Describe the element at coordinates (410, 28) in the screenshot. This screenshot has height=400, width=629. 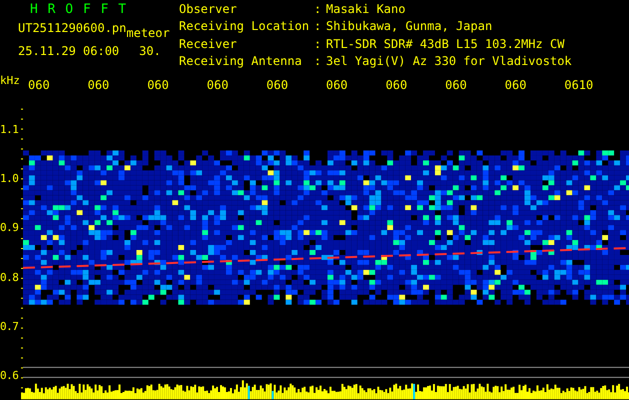
I see `info-value: Shibukawa, Gunma, Japan` at that location.